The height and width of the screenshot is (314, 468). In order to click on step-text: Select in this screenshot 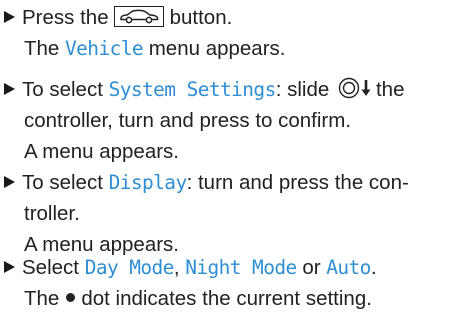, I will do `click(50, 267)`.